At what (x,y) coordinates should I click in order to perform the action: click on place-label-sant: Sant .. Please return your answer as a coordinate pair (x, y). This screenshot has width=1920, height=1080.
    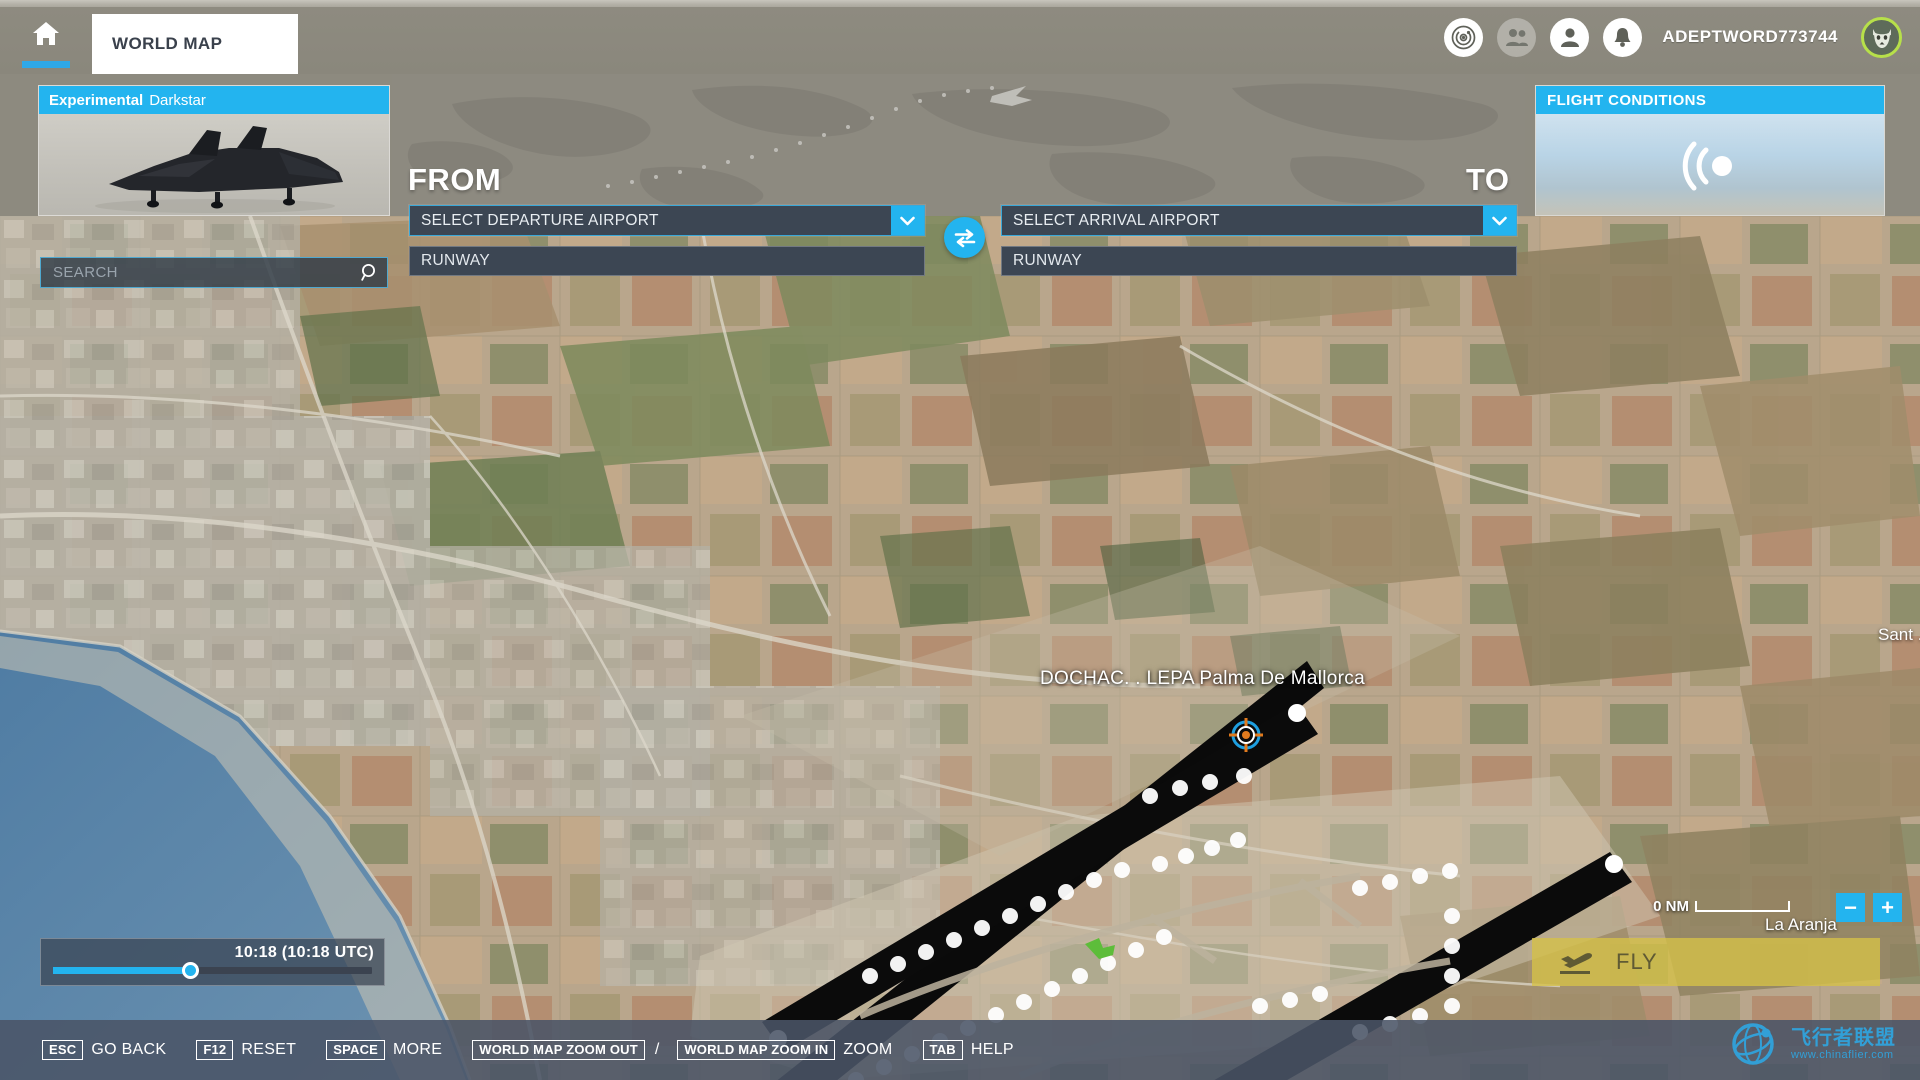
    Looking at the image, I should click on (1899, 634).